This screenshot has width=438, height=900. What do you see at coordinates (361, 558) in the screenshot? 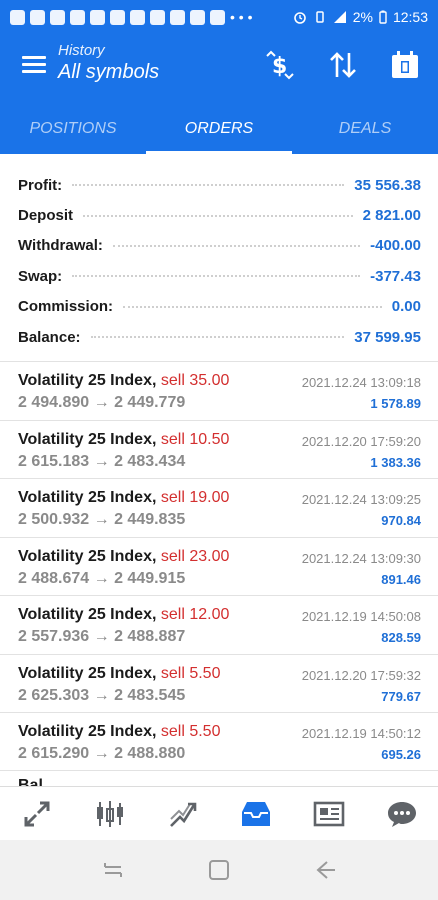
I see `deal-time: 2021.12.24 13:09:30` at bounding box center [361, 558].